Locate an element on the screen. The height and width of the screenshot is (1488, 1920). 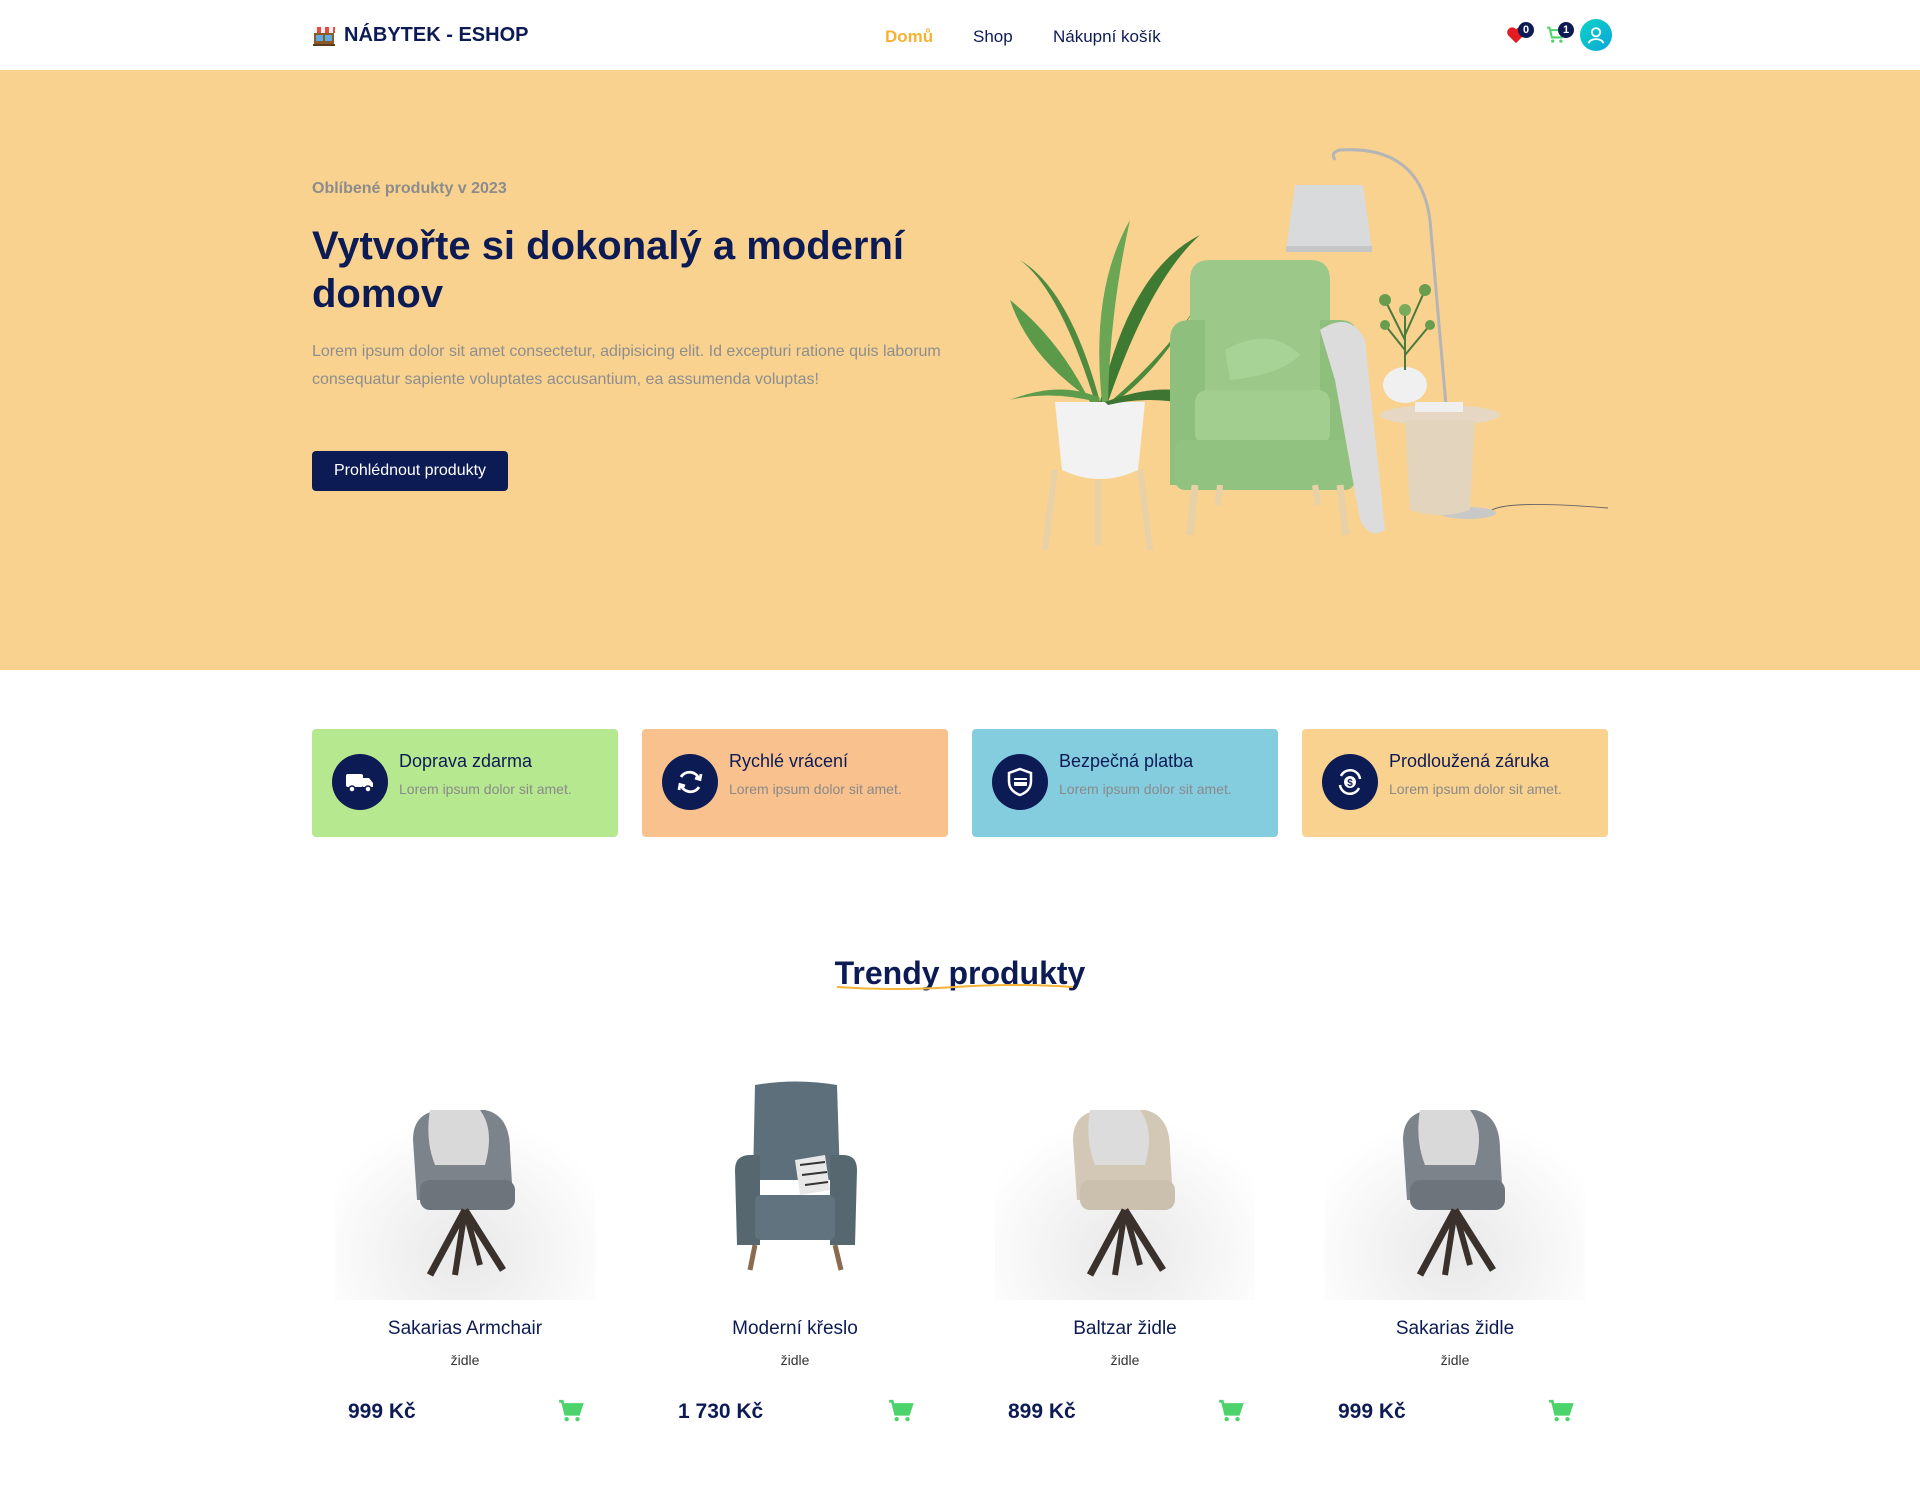
wishlist-button: 0 is located at coordinates (1516, 35).